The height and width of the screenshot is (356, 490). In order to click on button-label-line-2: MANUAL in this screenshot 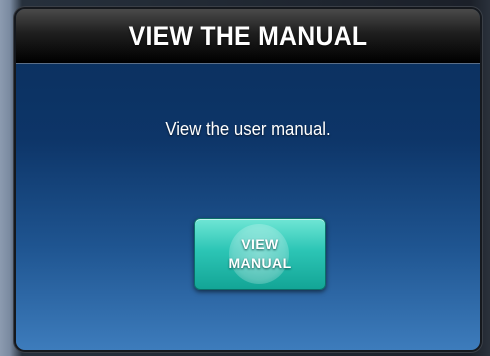, I will do `click(260, 263)`.